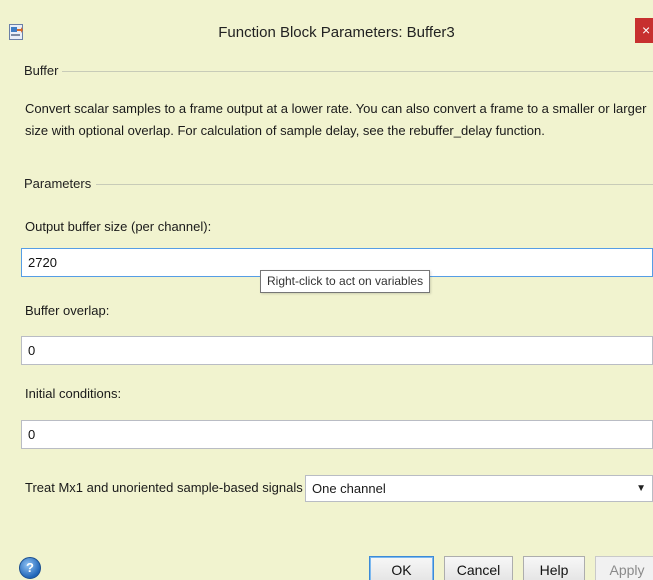 This screenshot has height=580, width=653. What do you see at coordinates (478, 568) in the screenshot?
I see `cancel-button: Cancel` at bounding box center [478, 568].